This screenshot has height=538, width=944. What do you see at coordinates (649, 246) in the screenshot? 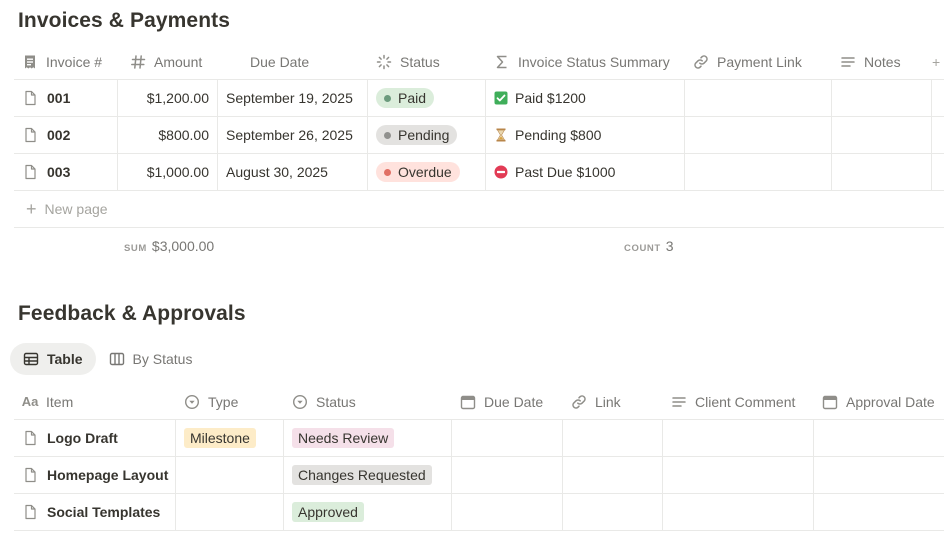
I see `count-calculation: COUNT 3` at bounding box center [649, 246].